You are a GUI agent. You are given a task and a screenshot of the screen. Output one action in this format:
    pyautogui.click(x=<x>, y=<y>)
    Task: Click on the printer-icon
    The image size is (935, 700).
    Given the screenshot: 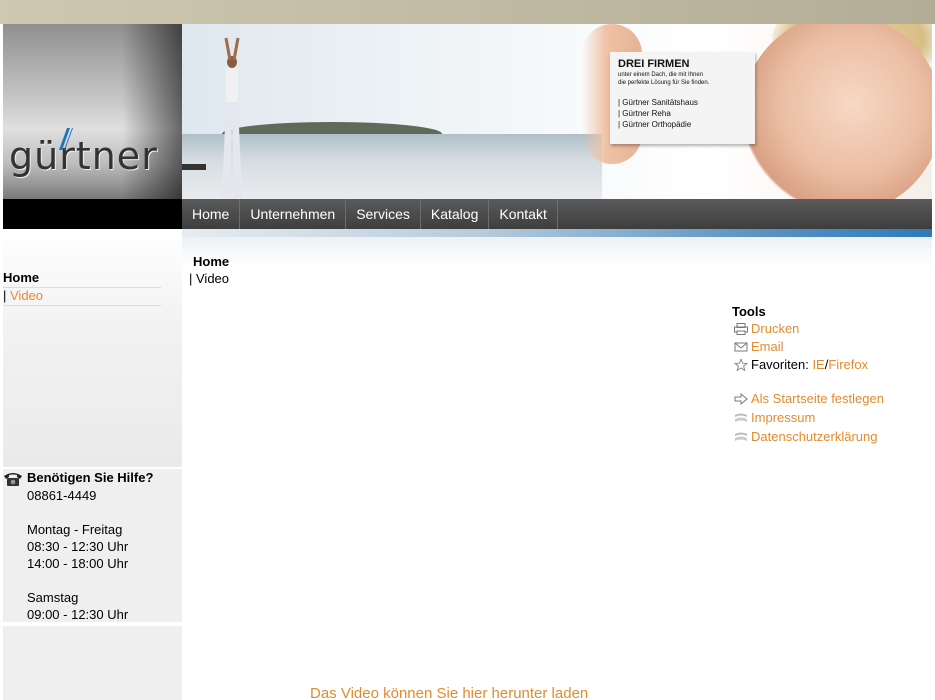 What is the action you would take?
    pyautogui.click(x=741, y=328)
    